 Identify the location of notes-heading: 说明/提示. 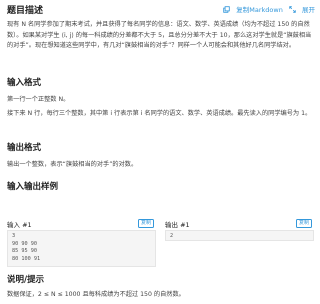
(26, 280).